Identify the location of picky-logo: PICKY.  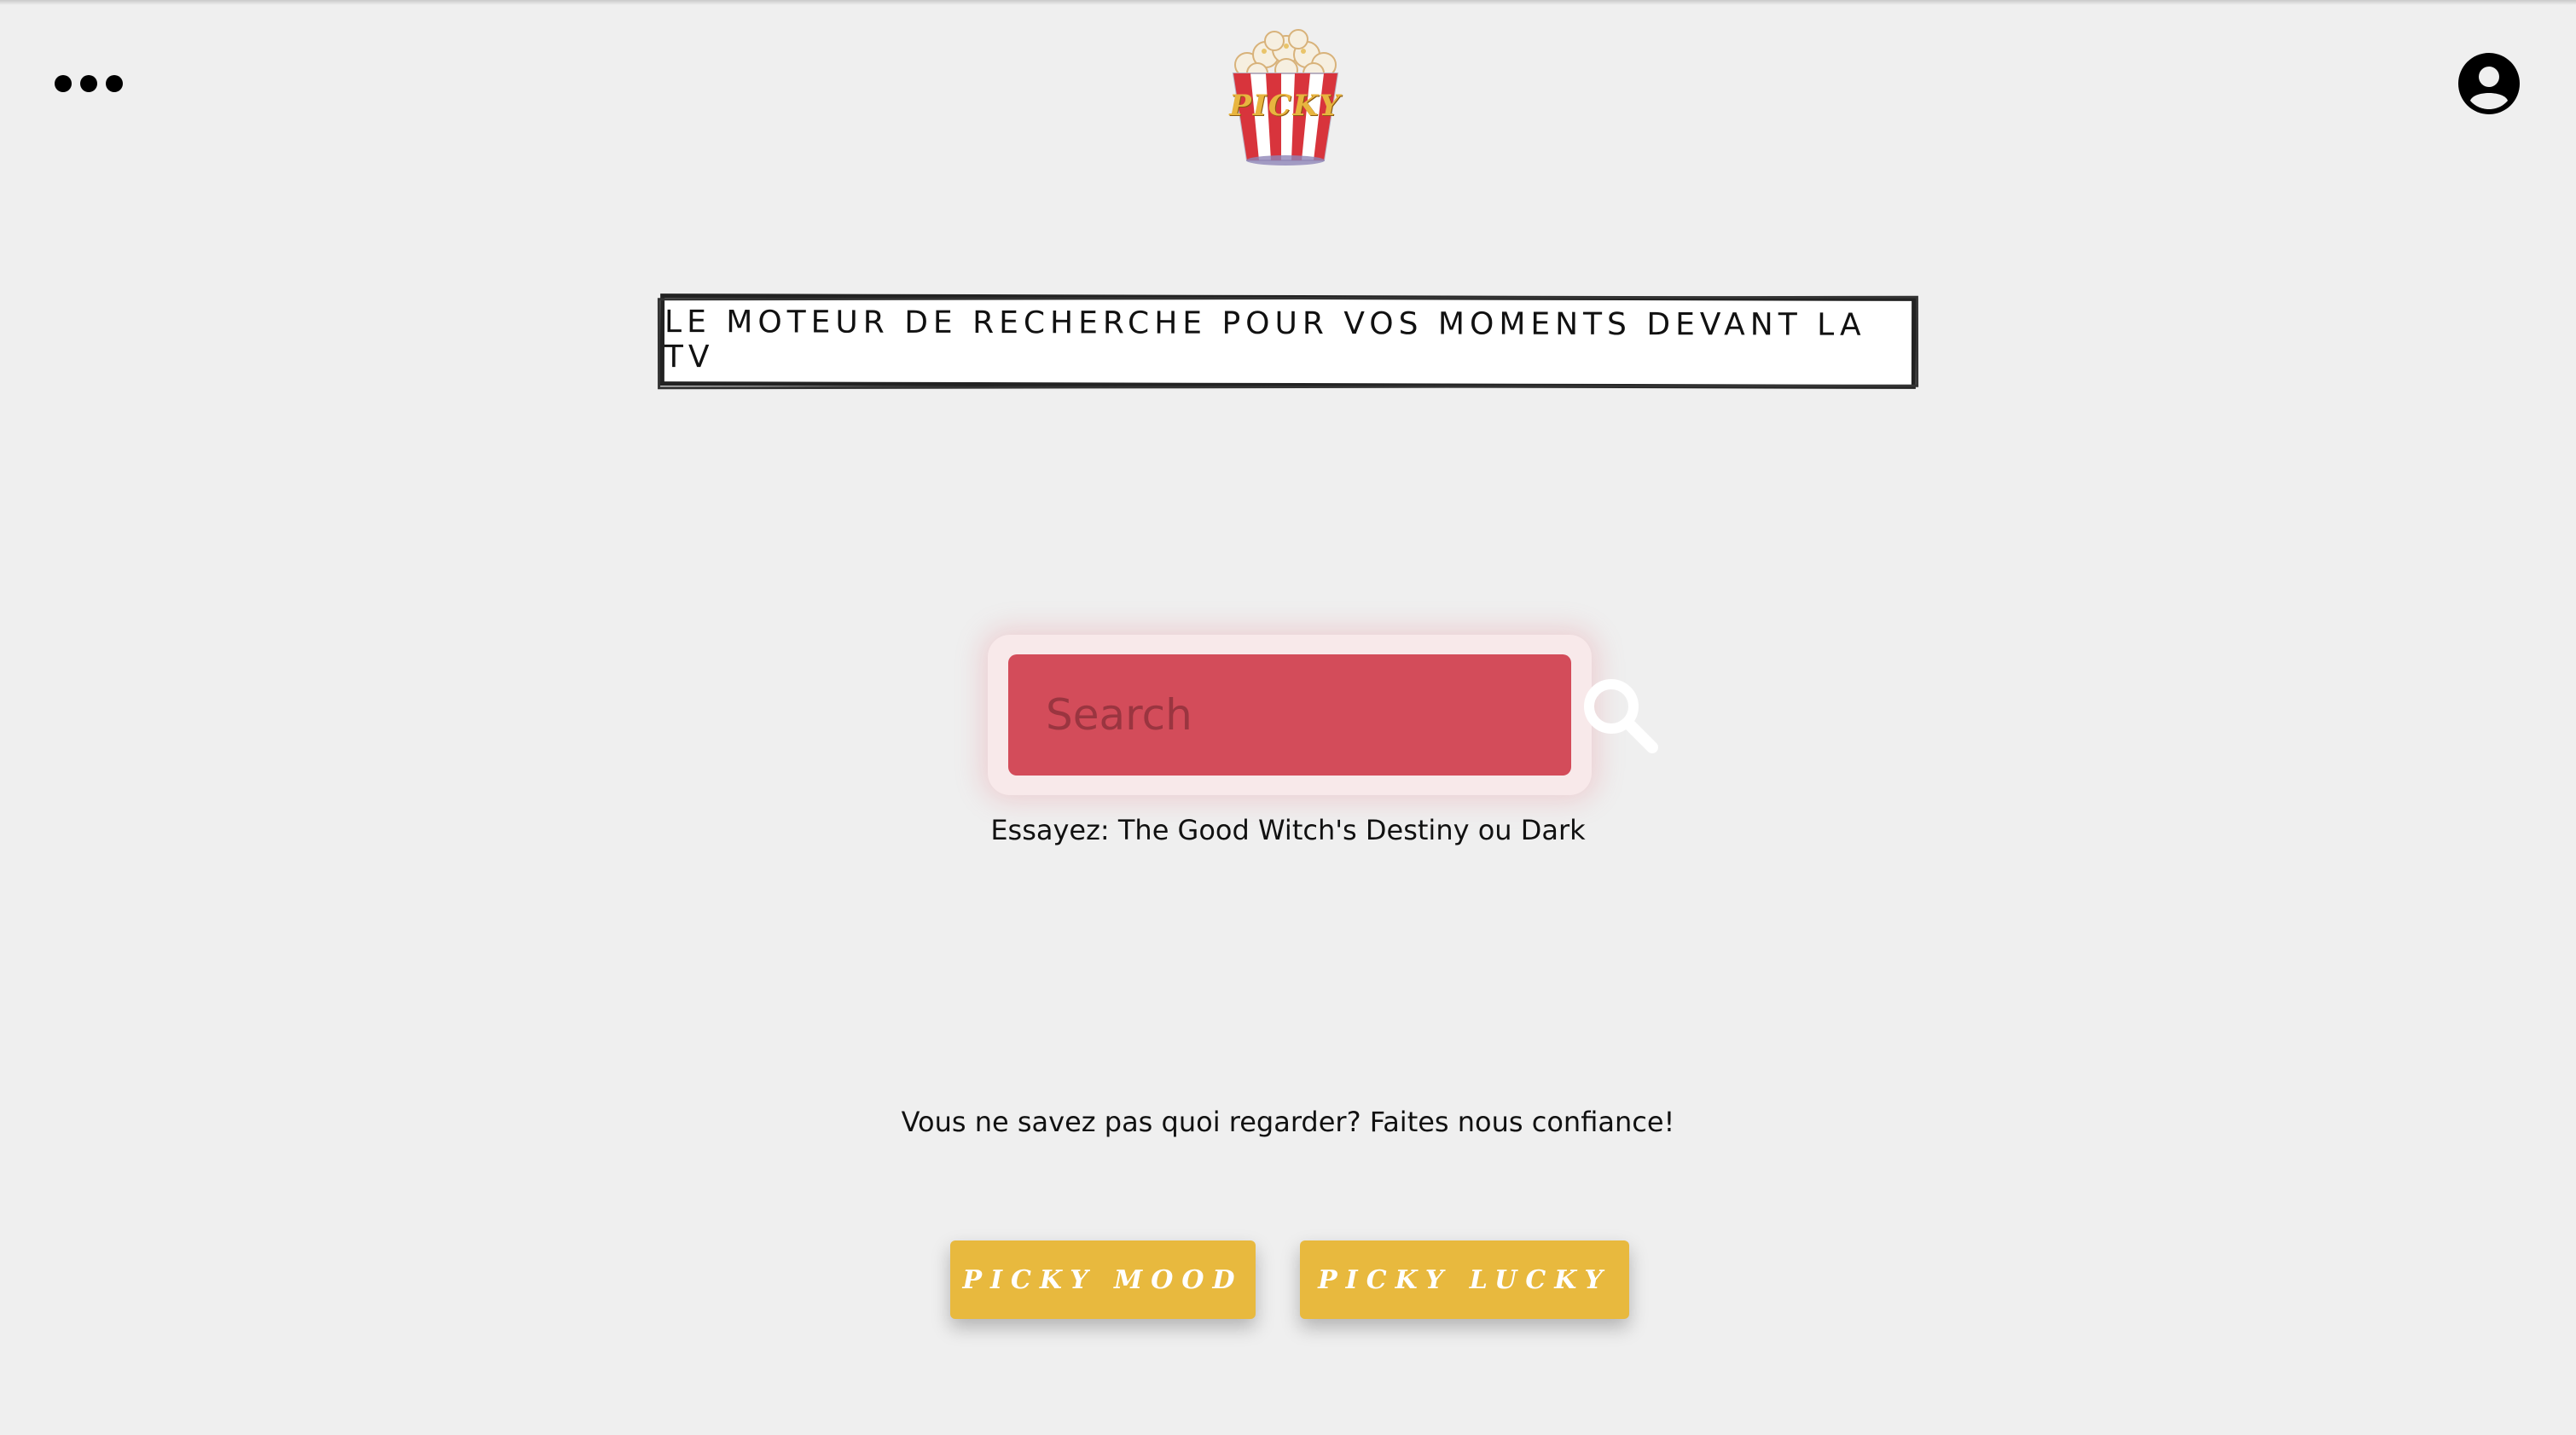
(1285, 96).